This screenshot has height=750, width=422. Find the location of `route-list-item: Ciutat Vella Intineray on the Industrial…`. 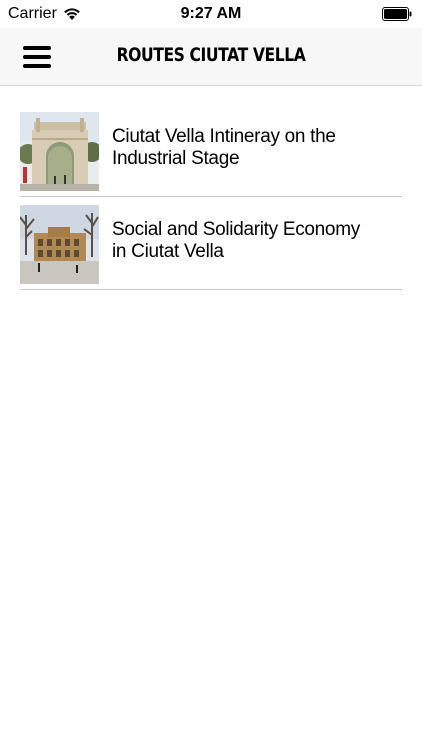

route-list-item: Ciutat Vella Intineray on the Industrial… is located at coordinates (211, 150).